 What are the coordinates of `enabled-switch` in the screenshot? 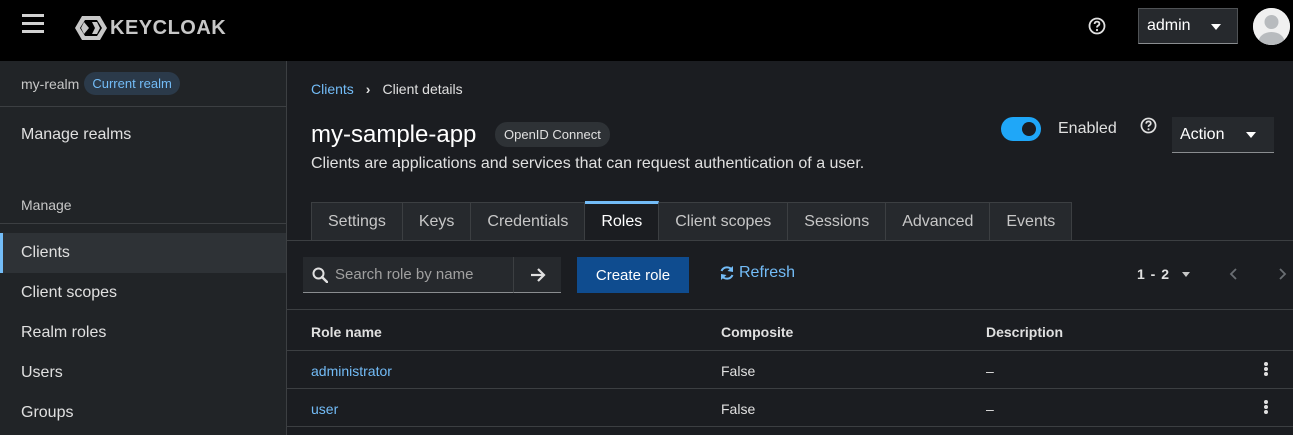 It's located at (1021, 129).